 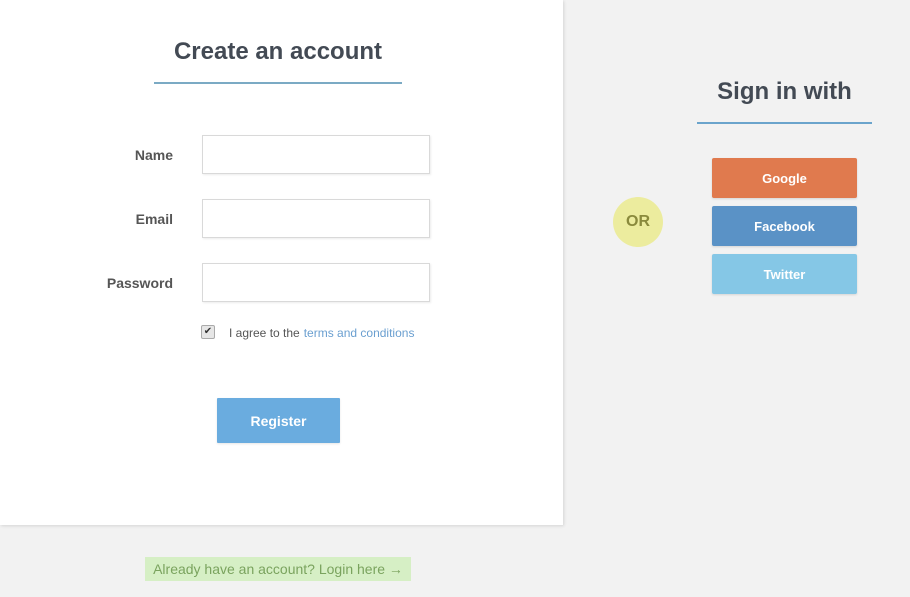 What do you see at coordinates (153, 155) in the screenshot?
I see `name-label: Name` at bounding box center [153, 155].